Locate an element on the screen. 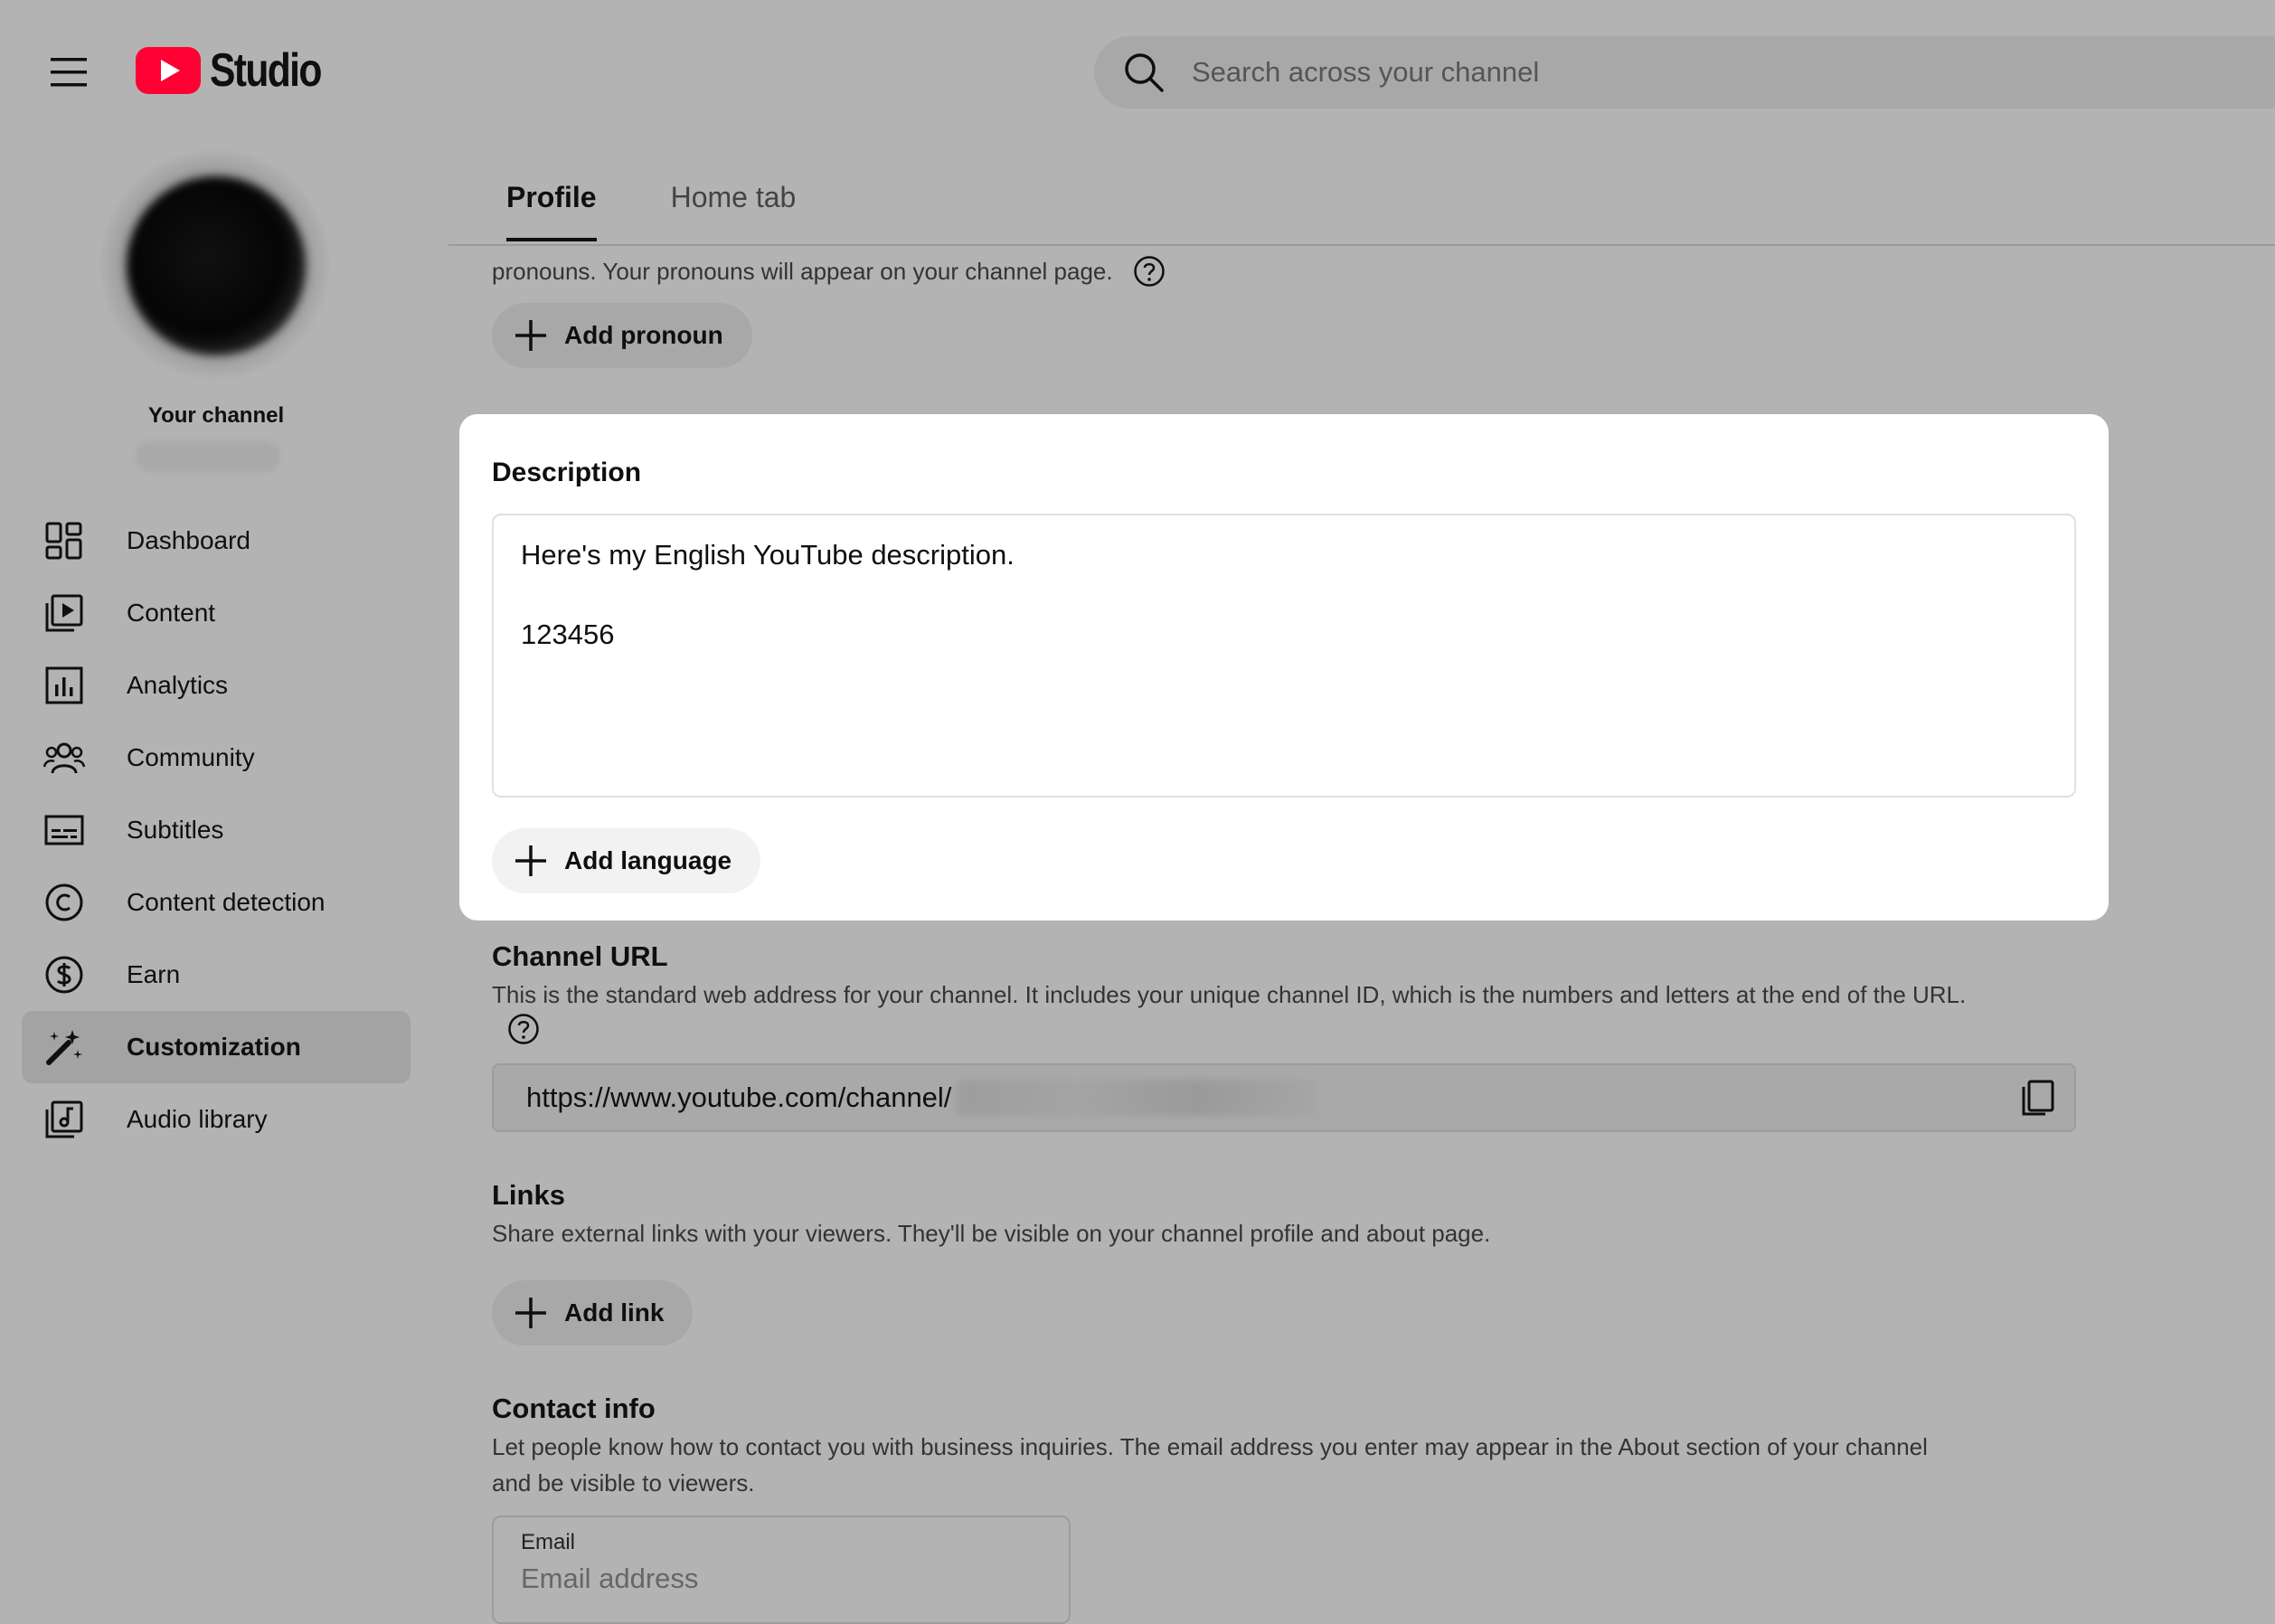 This screenshot has height=1624, width=2275. sidebar-item-label: Community is located at coordinates (191, 757).